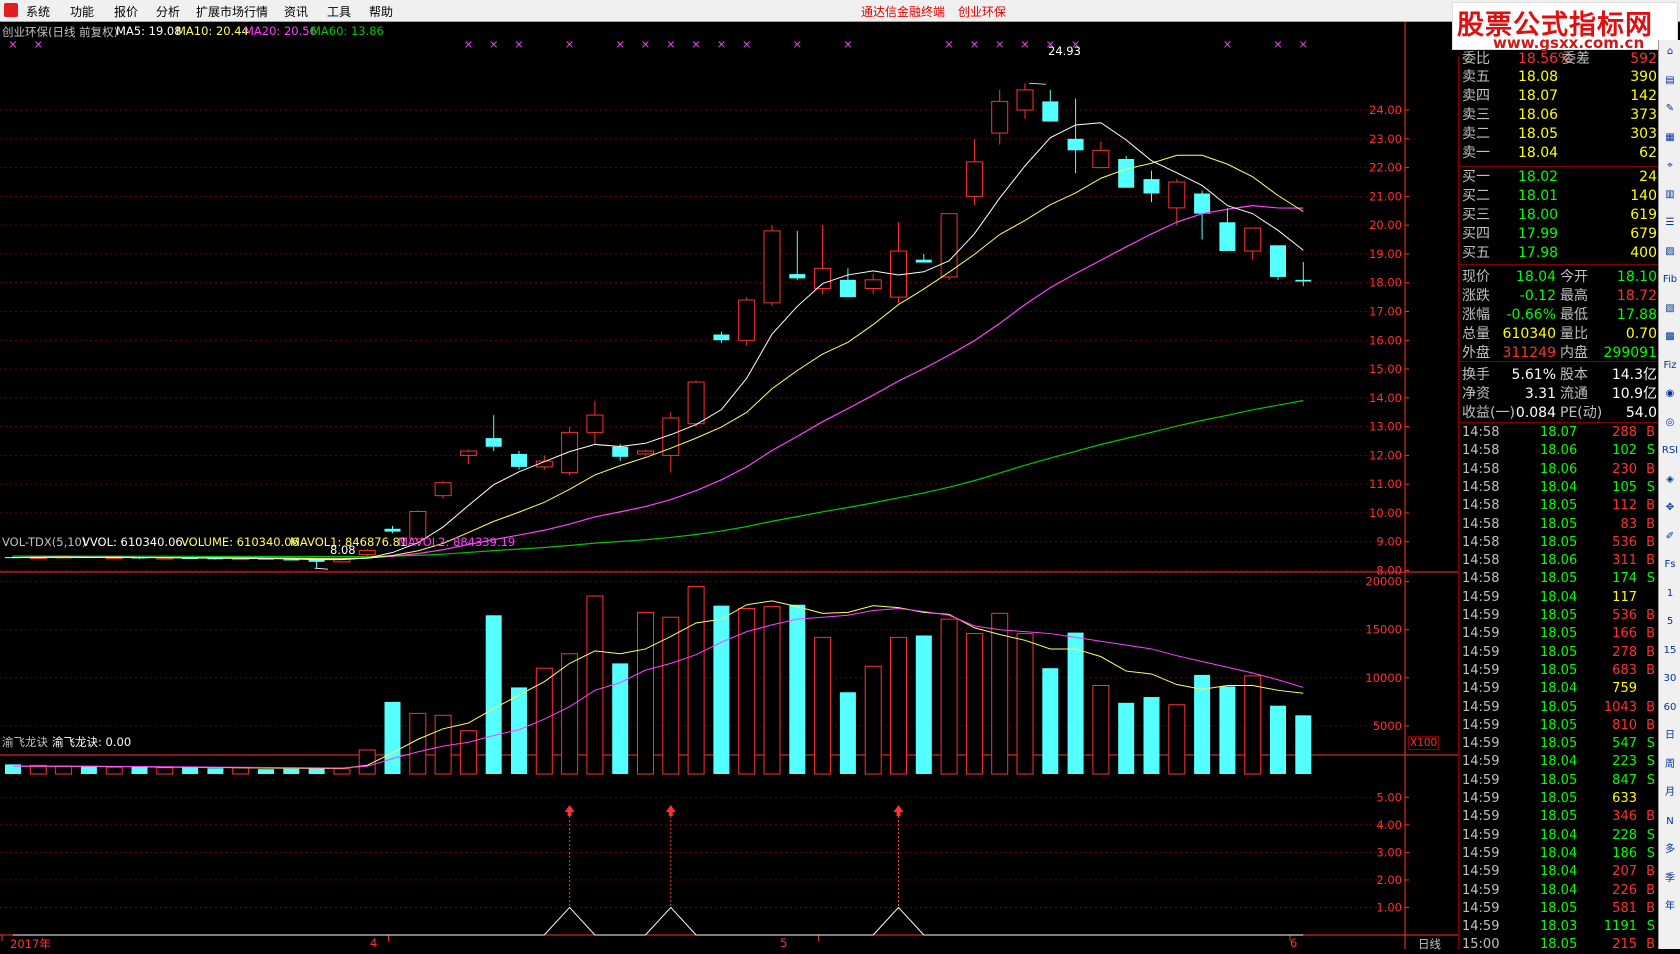  Describe the element at coordinates (232, 11) in the screenshot. I see `menu-item-4: 扩展市场行情` at that location.